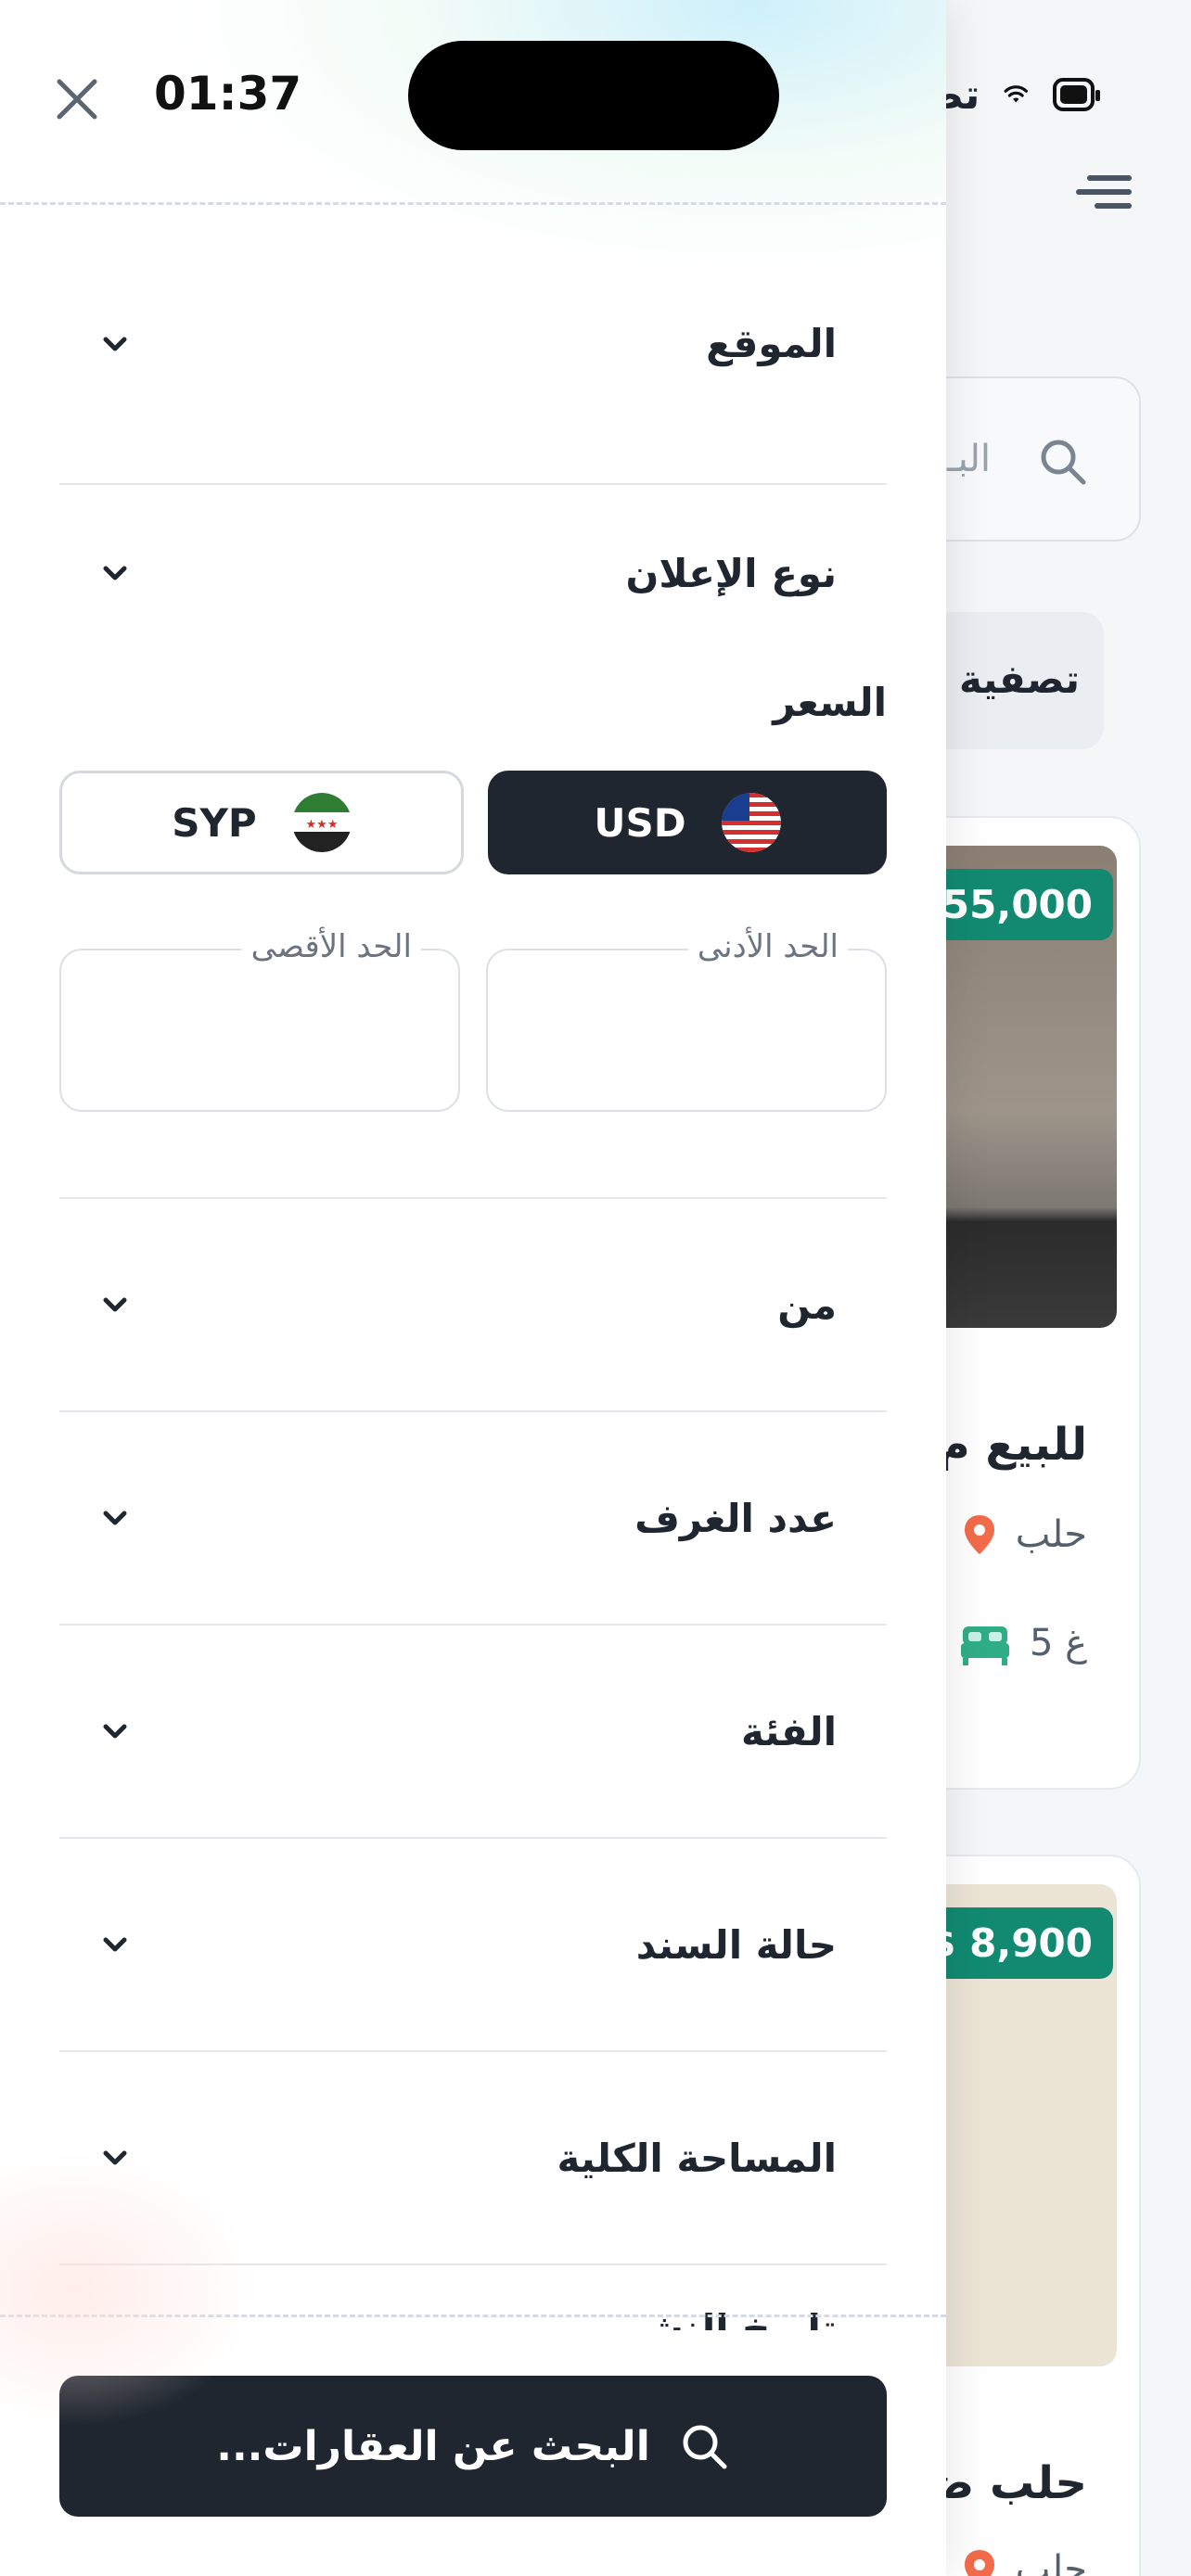  What do you see at coordinates (473, 1020) in the screenshot?
I see `price-range: الحد الأقصى الحد الأدنى` at bounding box center [473, 1020].